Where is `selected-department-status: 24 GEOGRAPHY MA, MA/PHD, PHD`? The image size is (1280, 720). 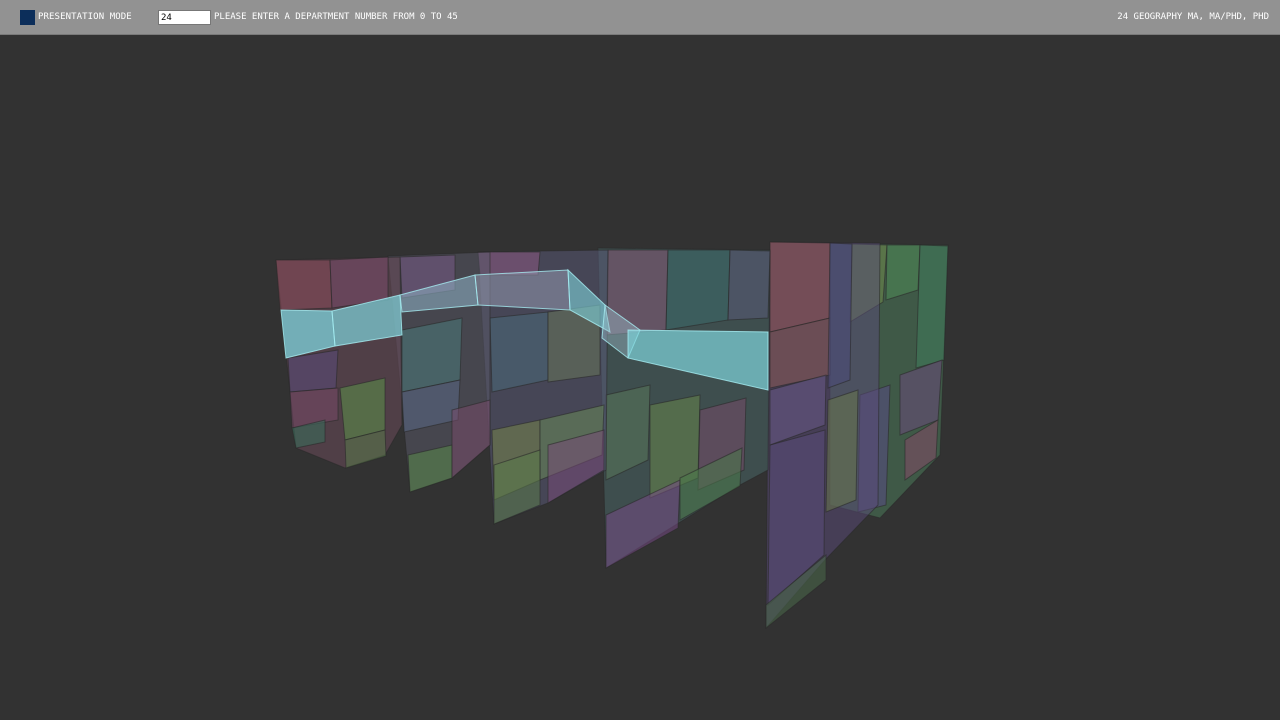
selected-department-status: 24 GEOGRAPHY MA, MA/PHD, PHD is located at coordinates (1193, 17).